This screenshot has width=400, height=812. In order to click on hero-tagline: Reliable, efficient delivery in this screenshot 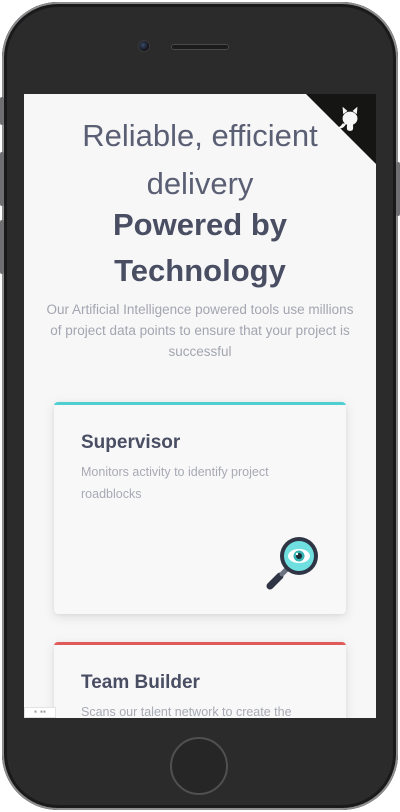, I will do `click(200, 160)`.